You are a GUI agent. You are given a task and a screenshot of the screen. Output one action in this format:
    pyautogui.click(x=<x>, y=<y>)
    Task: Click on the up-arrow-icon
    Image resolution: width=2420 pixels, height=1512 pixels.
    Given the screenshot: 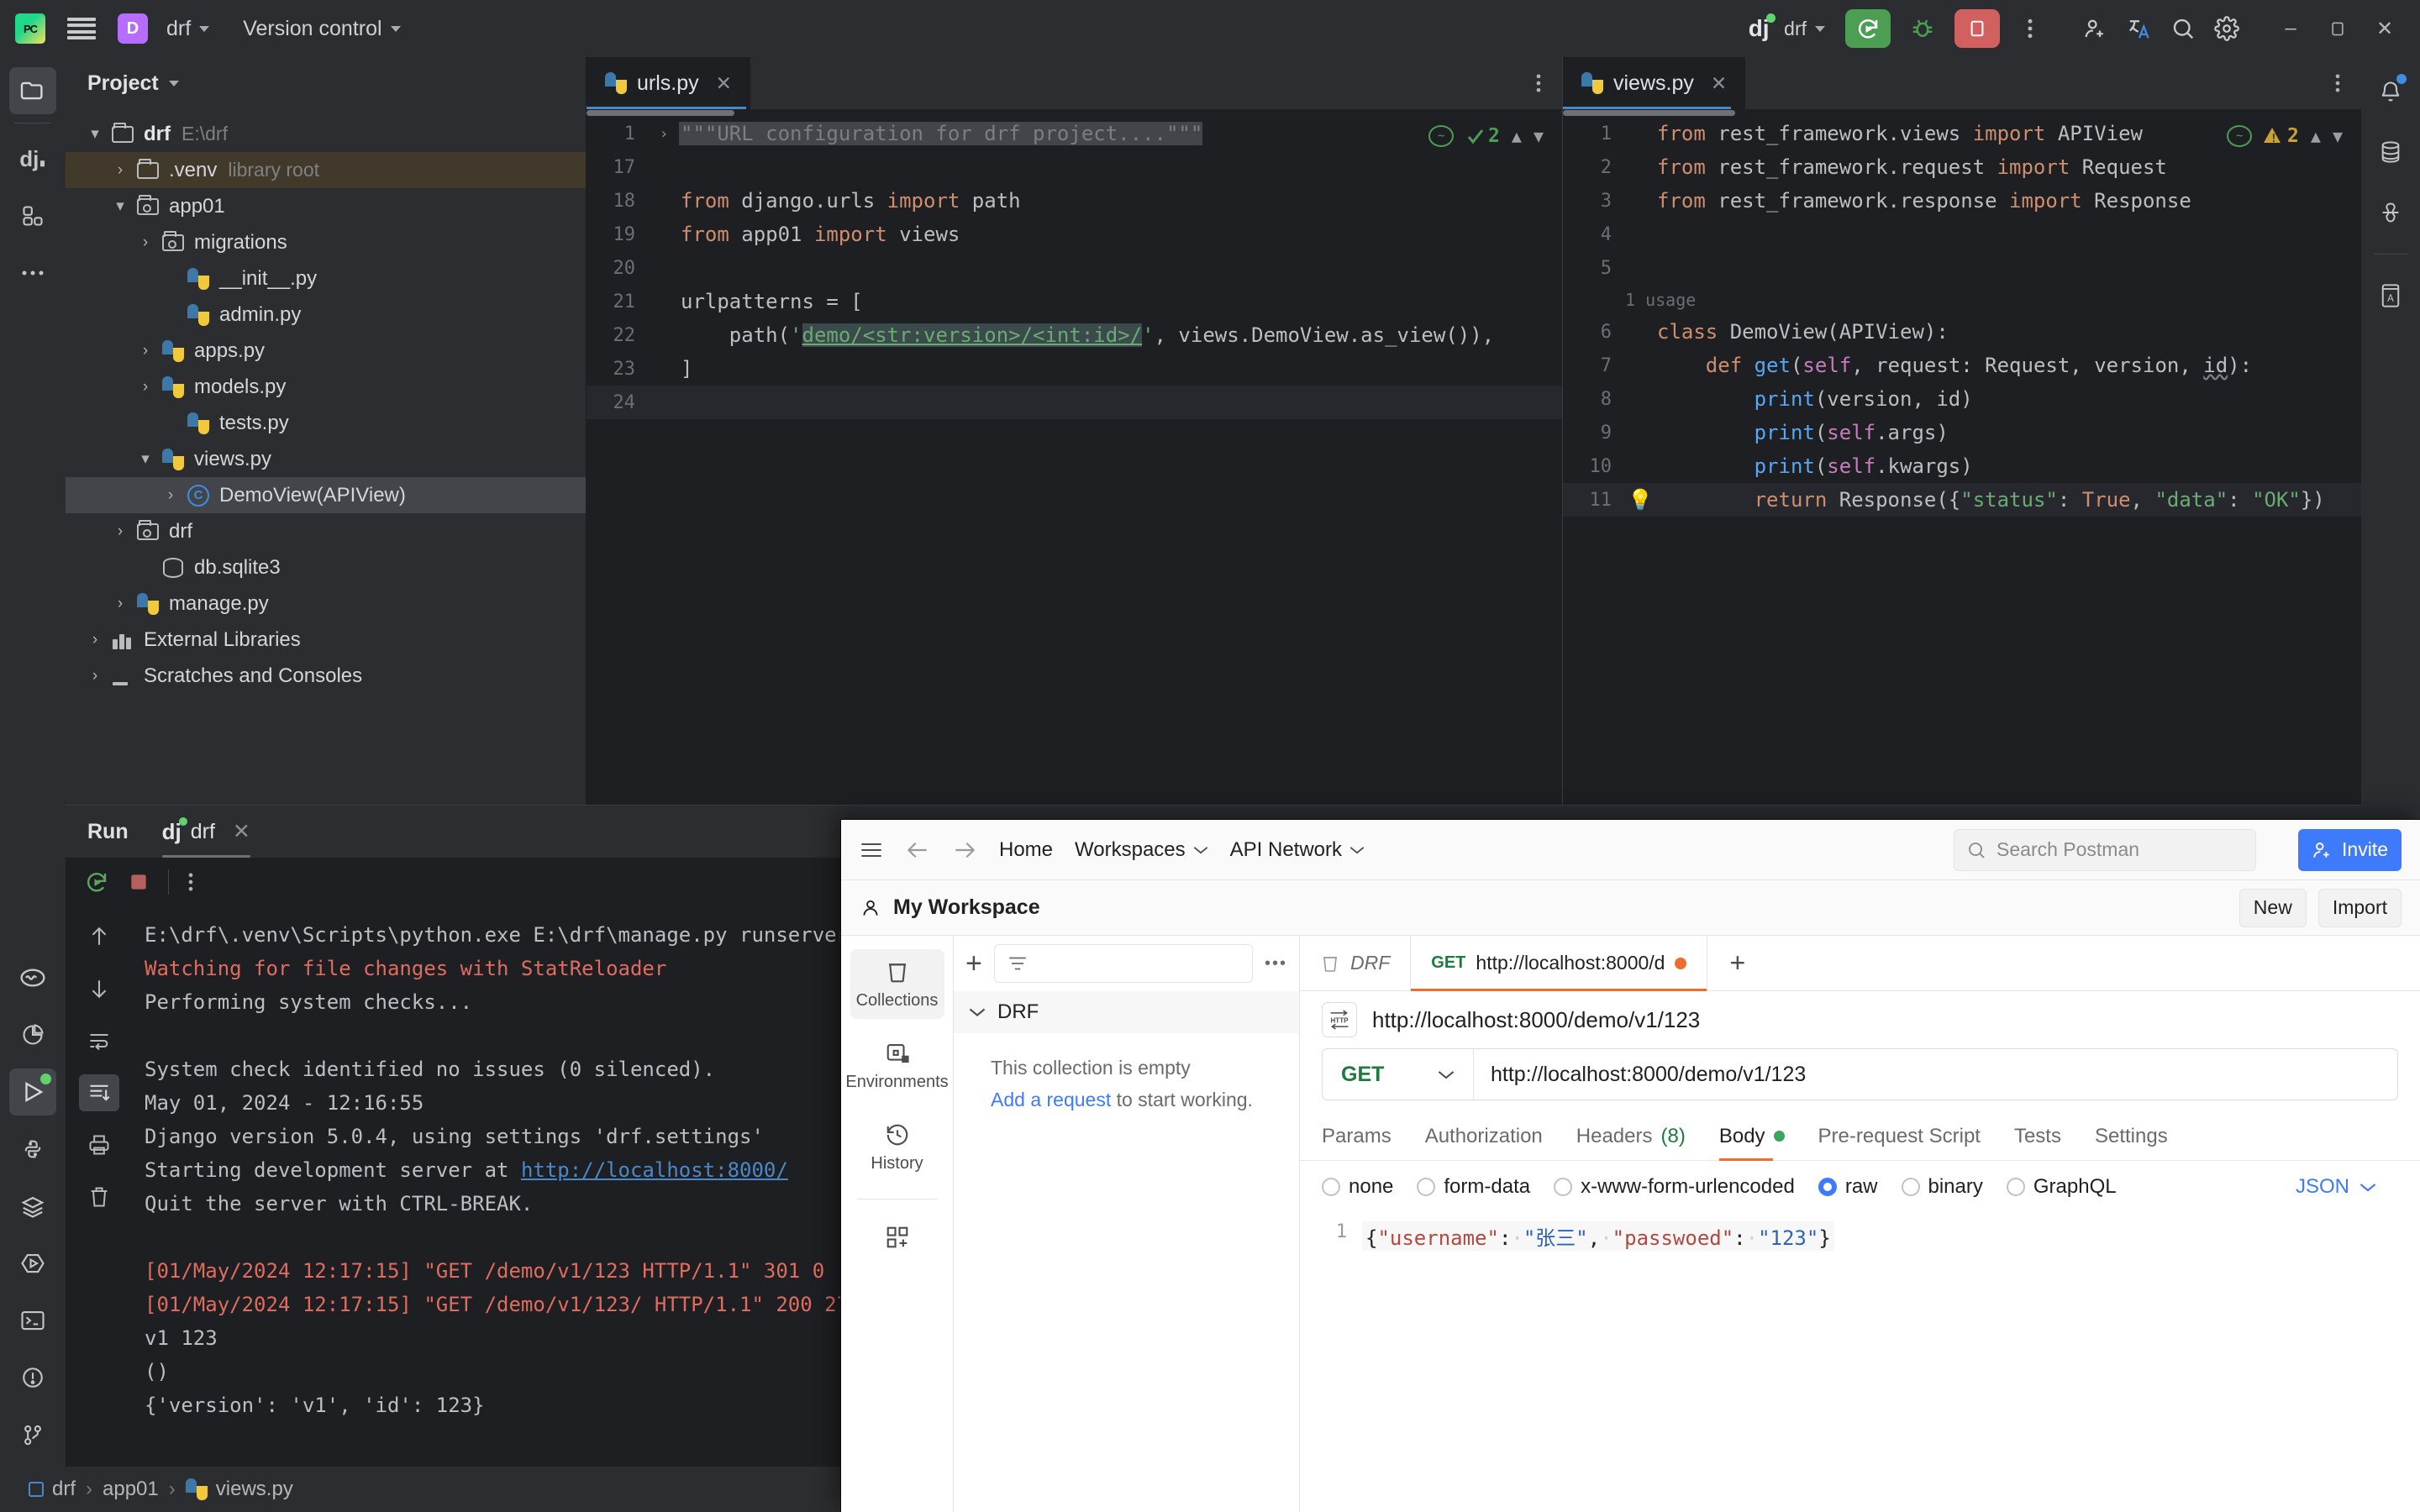 What is the action you would take?
    pyautogui.click(x=99, y=936)
    